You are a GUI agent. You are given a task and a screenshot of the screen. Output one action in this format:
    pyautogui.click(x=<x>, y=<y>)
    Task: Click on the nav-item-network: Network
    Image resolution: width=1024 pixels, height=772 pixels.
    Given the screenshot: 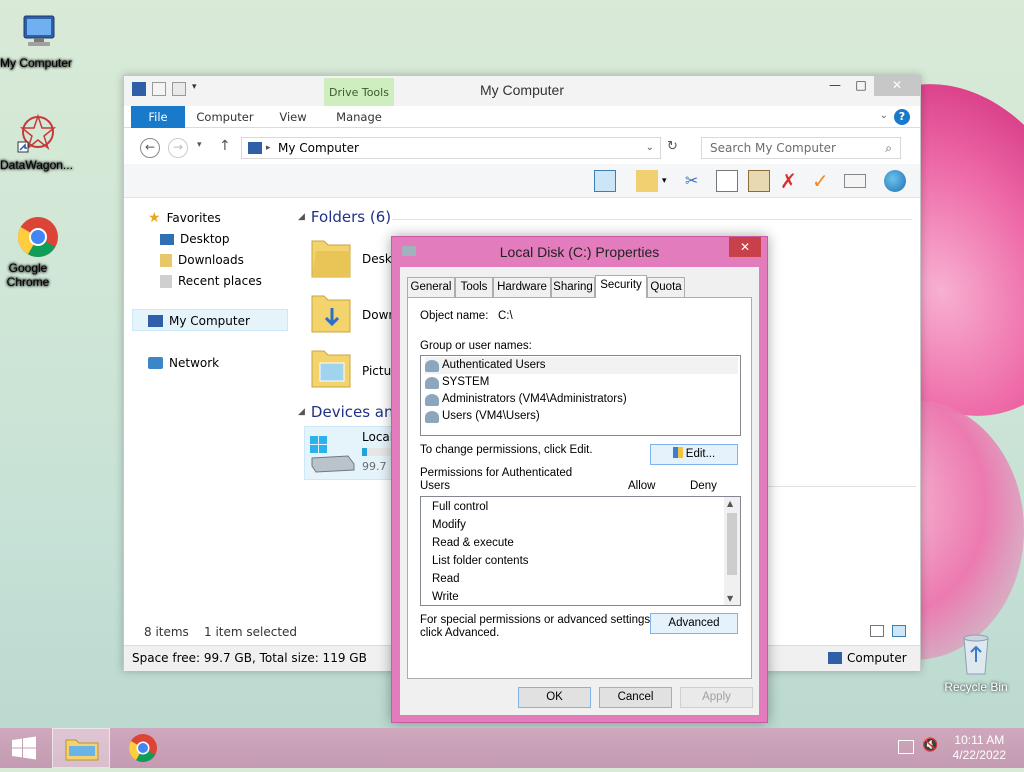 What is the action you would take?
    pyautogui.click(x=183, y=363)
    